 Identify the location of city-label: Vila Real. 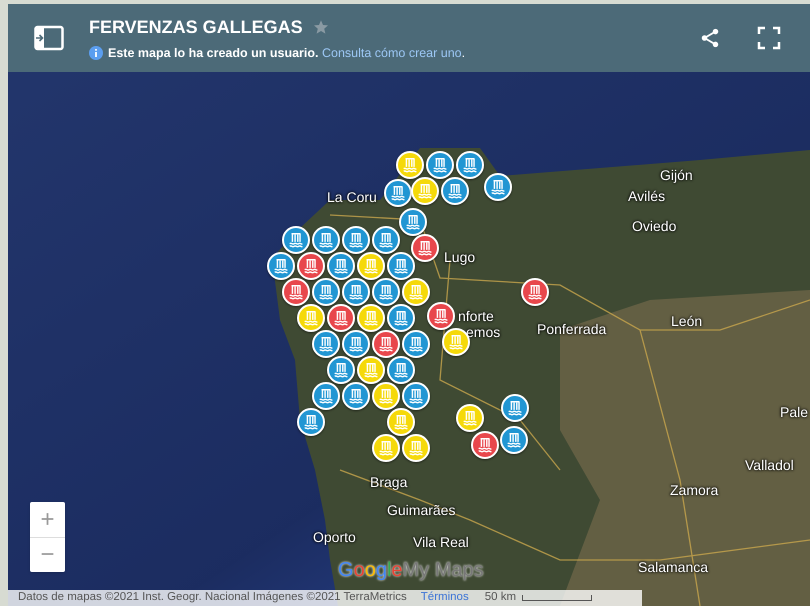
(441, 542).